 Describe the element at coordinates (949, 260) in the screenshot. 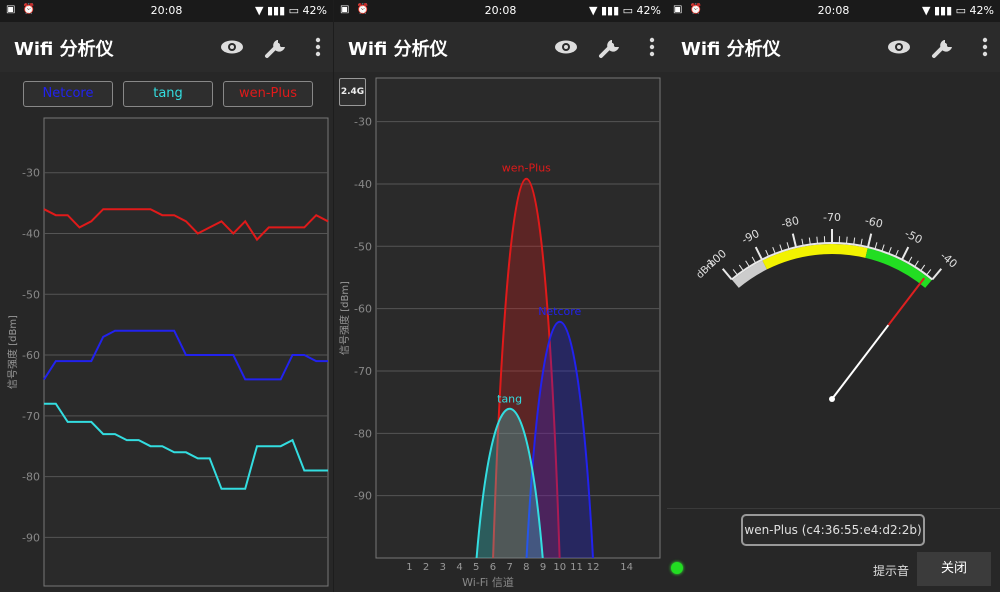

I see `gauge-scale-label: -40` at that location.